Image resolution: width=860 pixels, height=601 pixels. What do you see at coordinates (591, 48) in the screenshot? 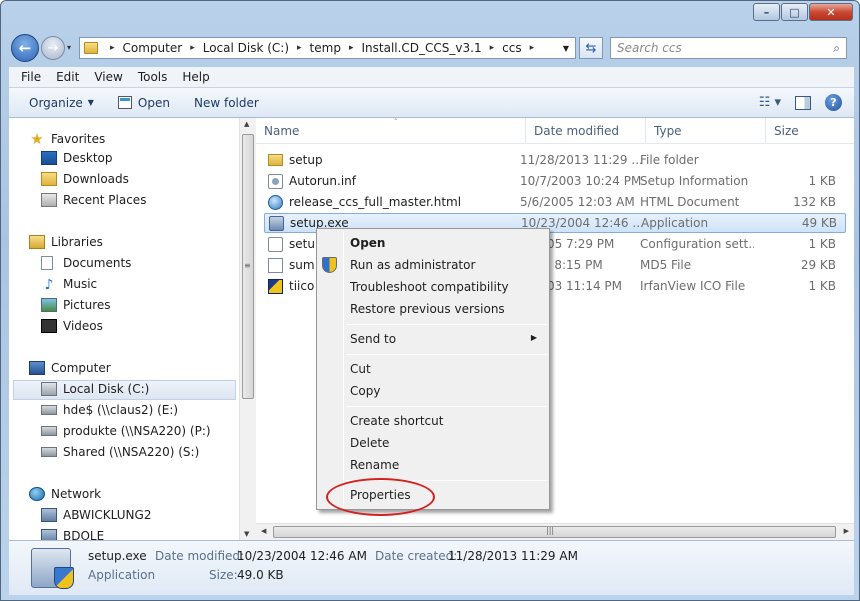
I see `refresh-icon: ⇆` at bounding box center [591, 48].